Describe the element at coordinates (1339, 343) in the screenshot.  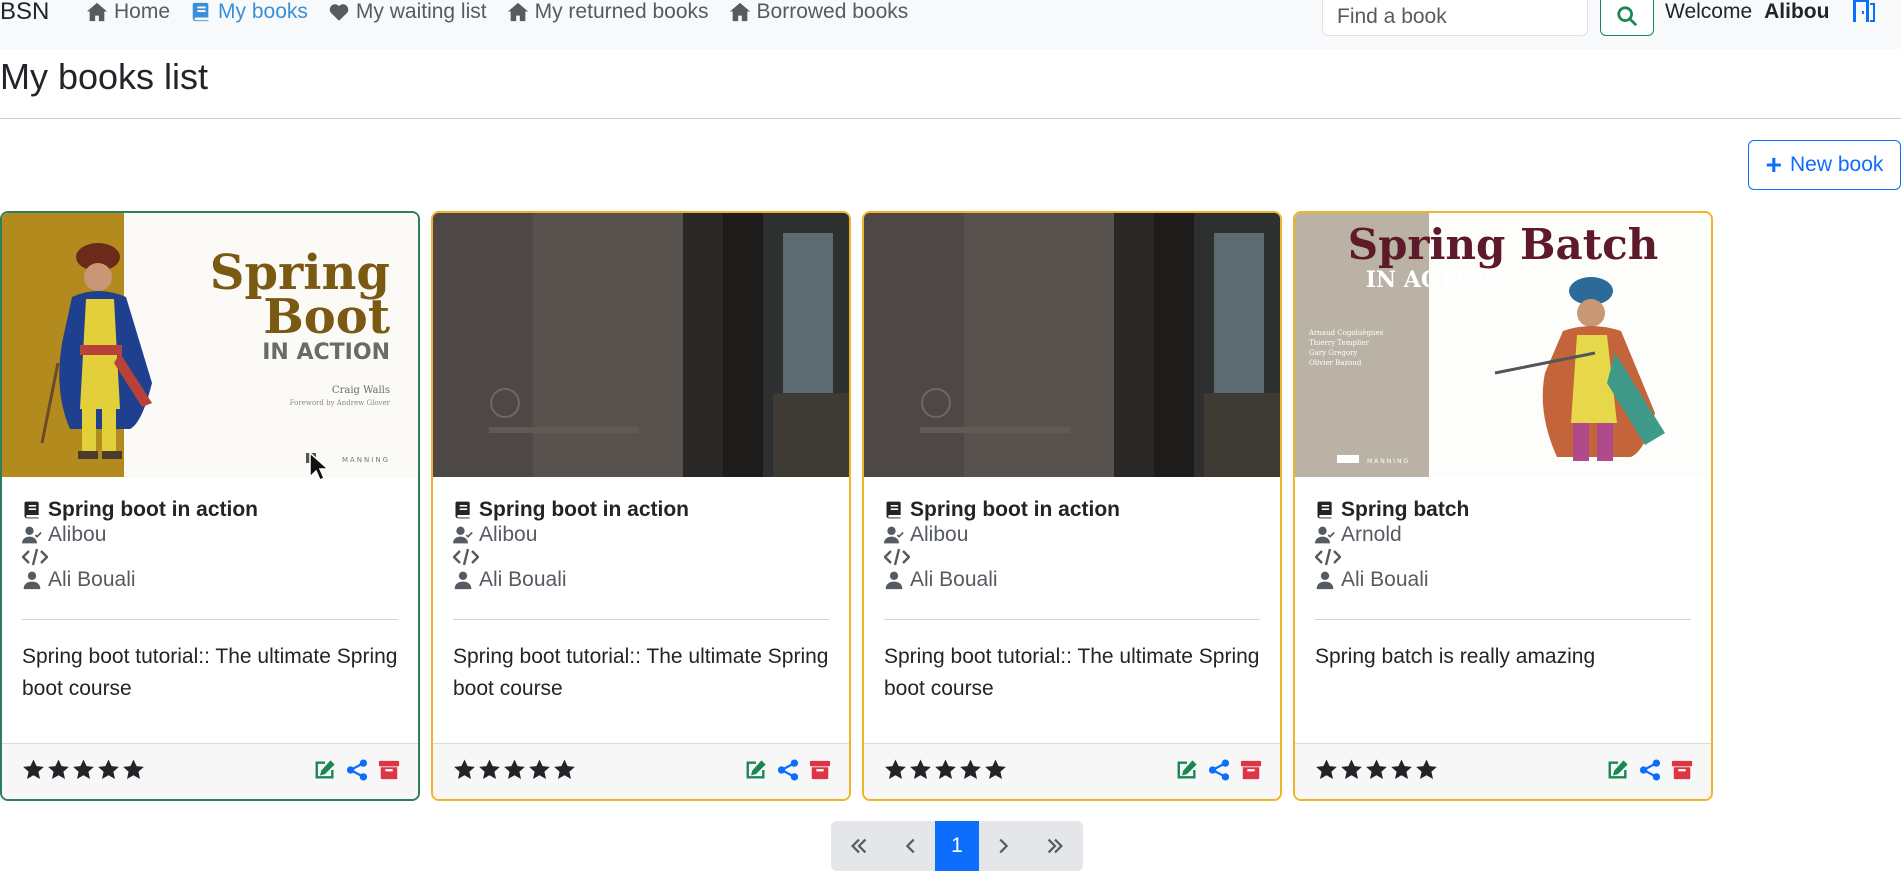
I see `cover-author: Thierry Templier` at that location.